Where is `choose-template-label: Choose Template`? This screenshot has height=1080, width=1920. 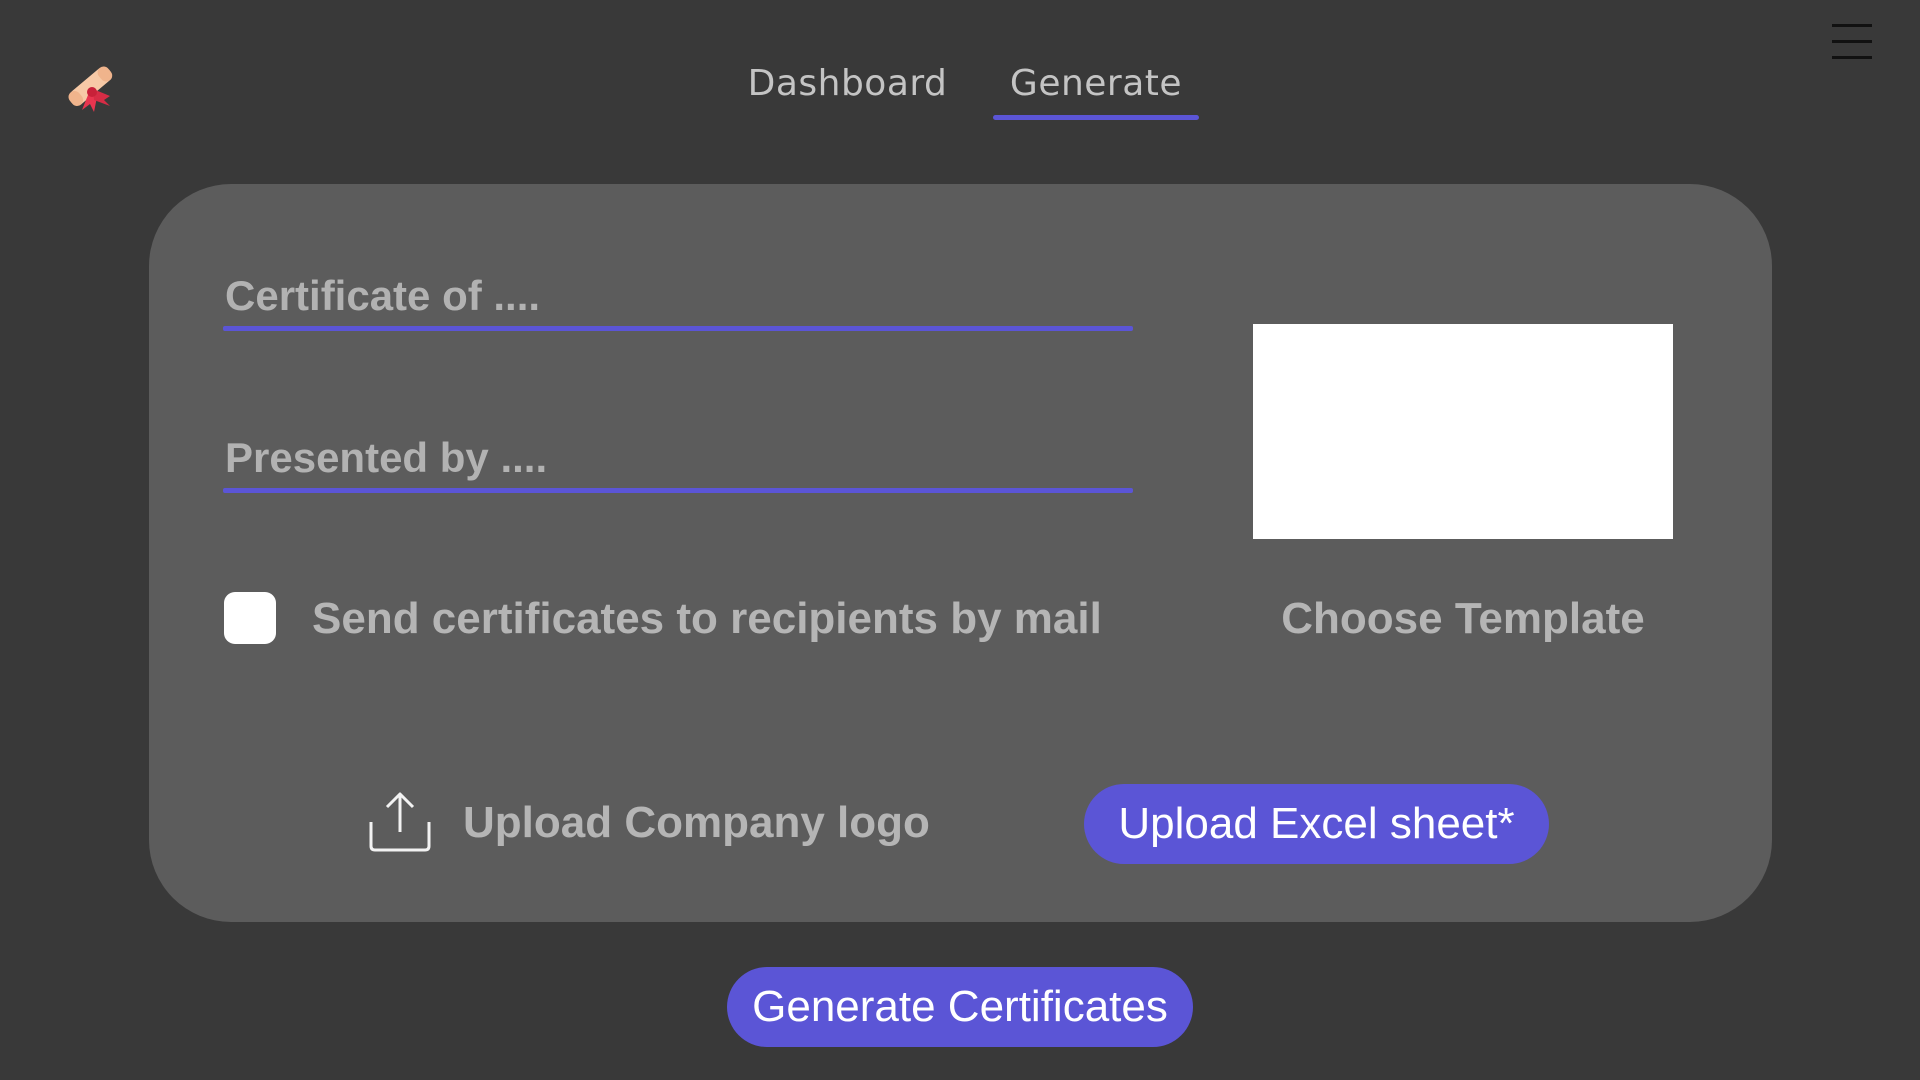
choose-template-label: Choose Template is located at coordinates (1463, 619).